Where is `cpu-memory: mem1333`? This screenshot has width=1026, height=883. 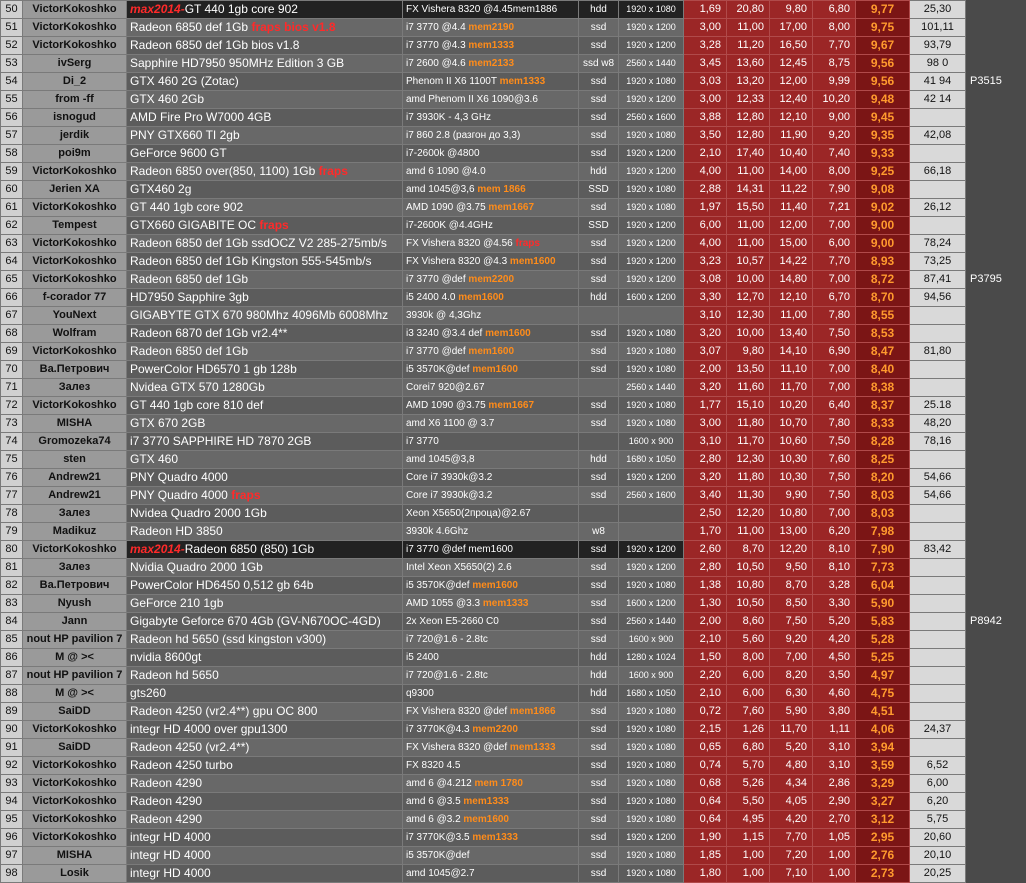 cpu-memory: mem1333 is located at coordinates (491, 45).